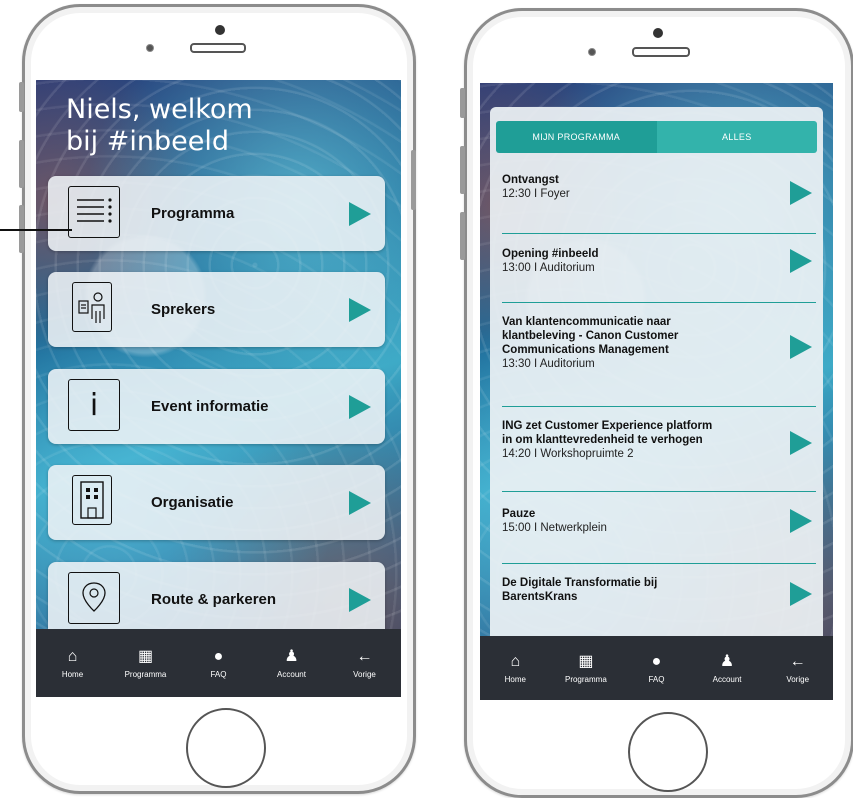 The width and height of the screenshot is (853, 798). What do you see at coordinates (576, 137) in the screenshot?
I see `tab-mijn-programma: MIJN PROGRAMMA` at bounding box center [576, 137].